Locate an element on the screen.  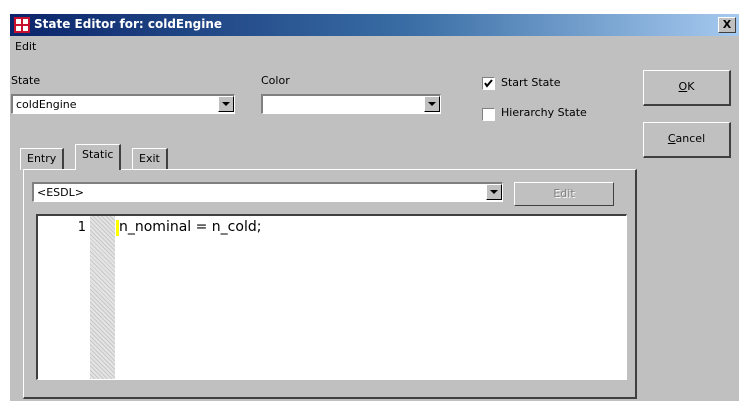
hierarchy-state-label: Hierarchy State is located at coordinates (544, 112).